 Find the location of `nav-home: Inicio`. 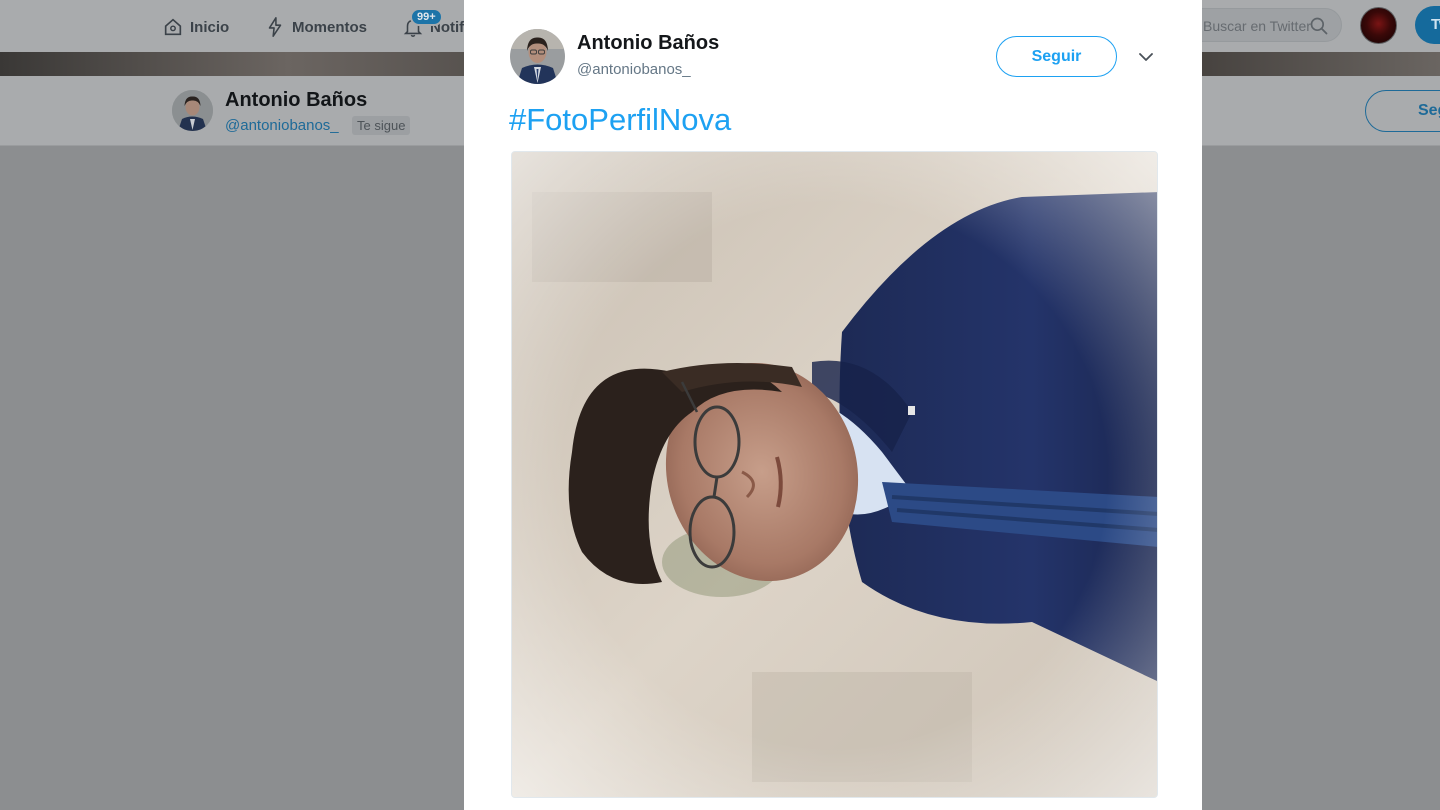

nav-home: Inicio is located at coordinates (195, 27).